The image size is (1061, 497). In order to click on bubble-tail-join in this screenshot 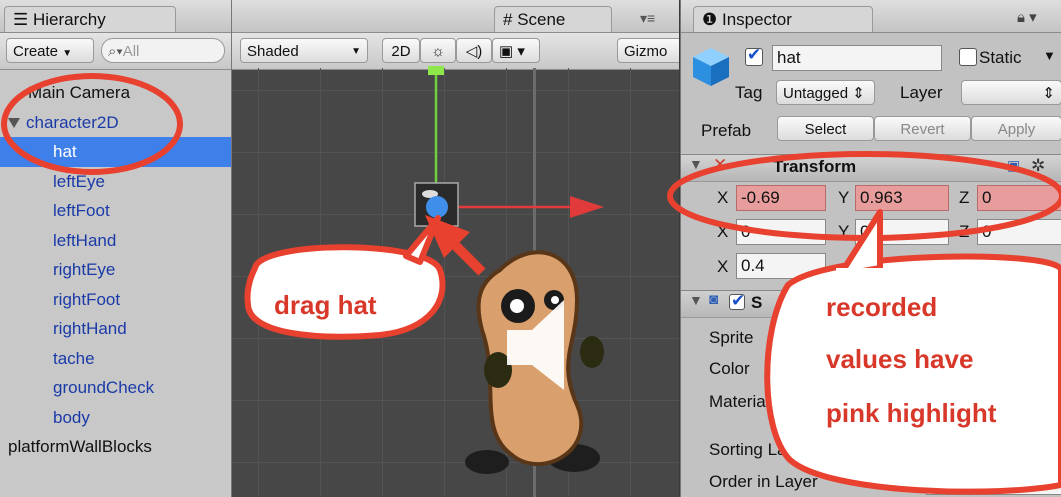, I will do `click(860, 274)`.